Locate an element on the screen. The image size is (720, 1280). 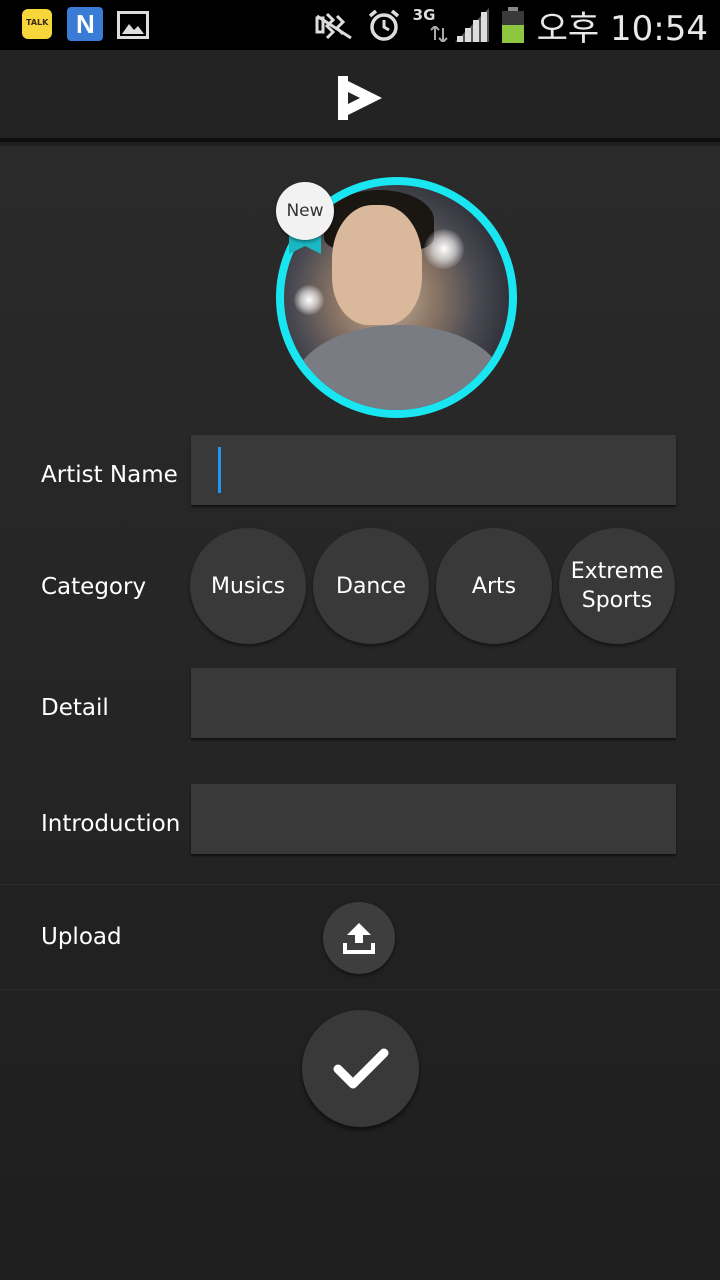
artist-name-label: Artist Name is located at coordinates (109, 475).